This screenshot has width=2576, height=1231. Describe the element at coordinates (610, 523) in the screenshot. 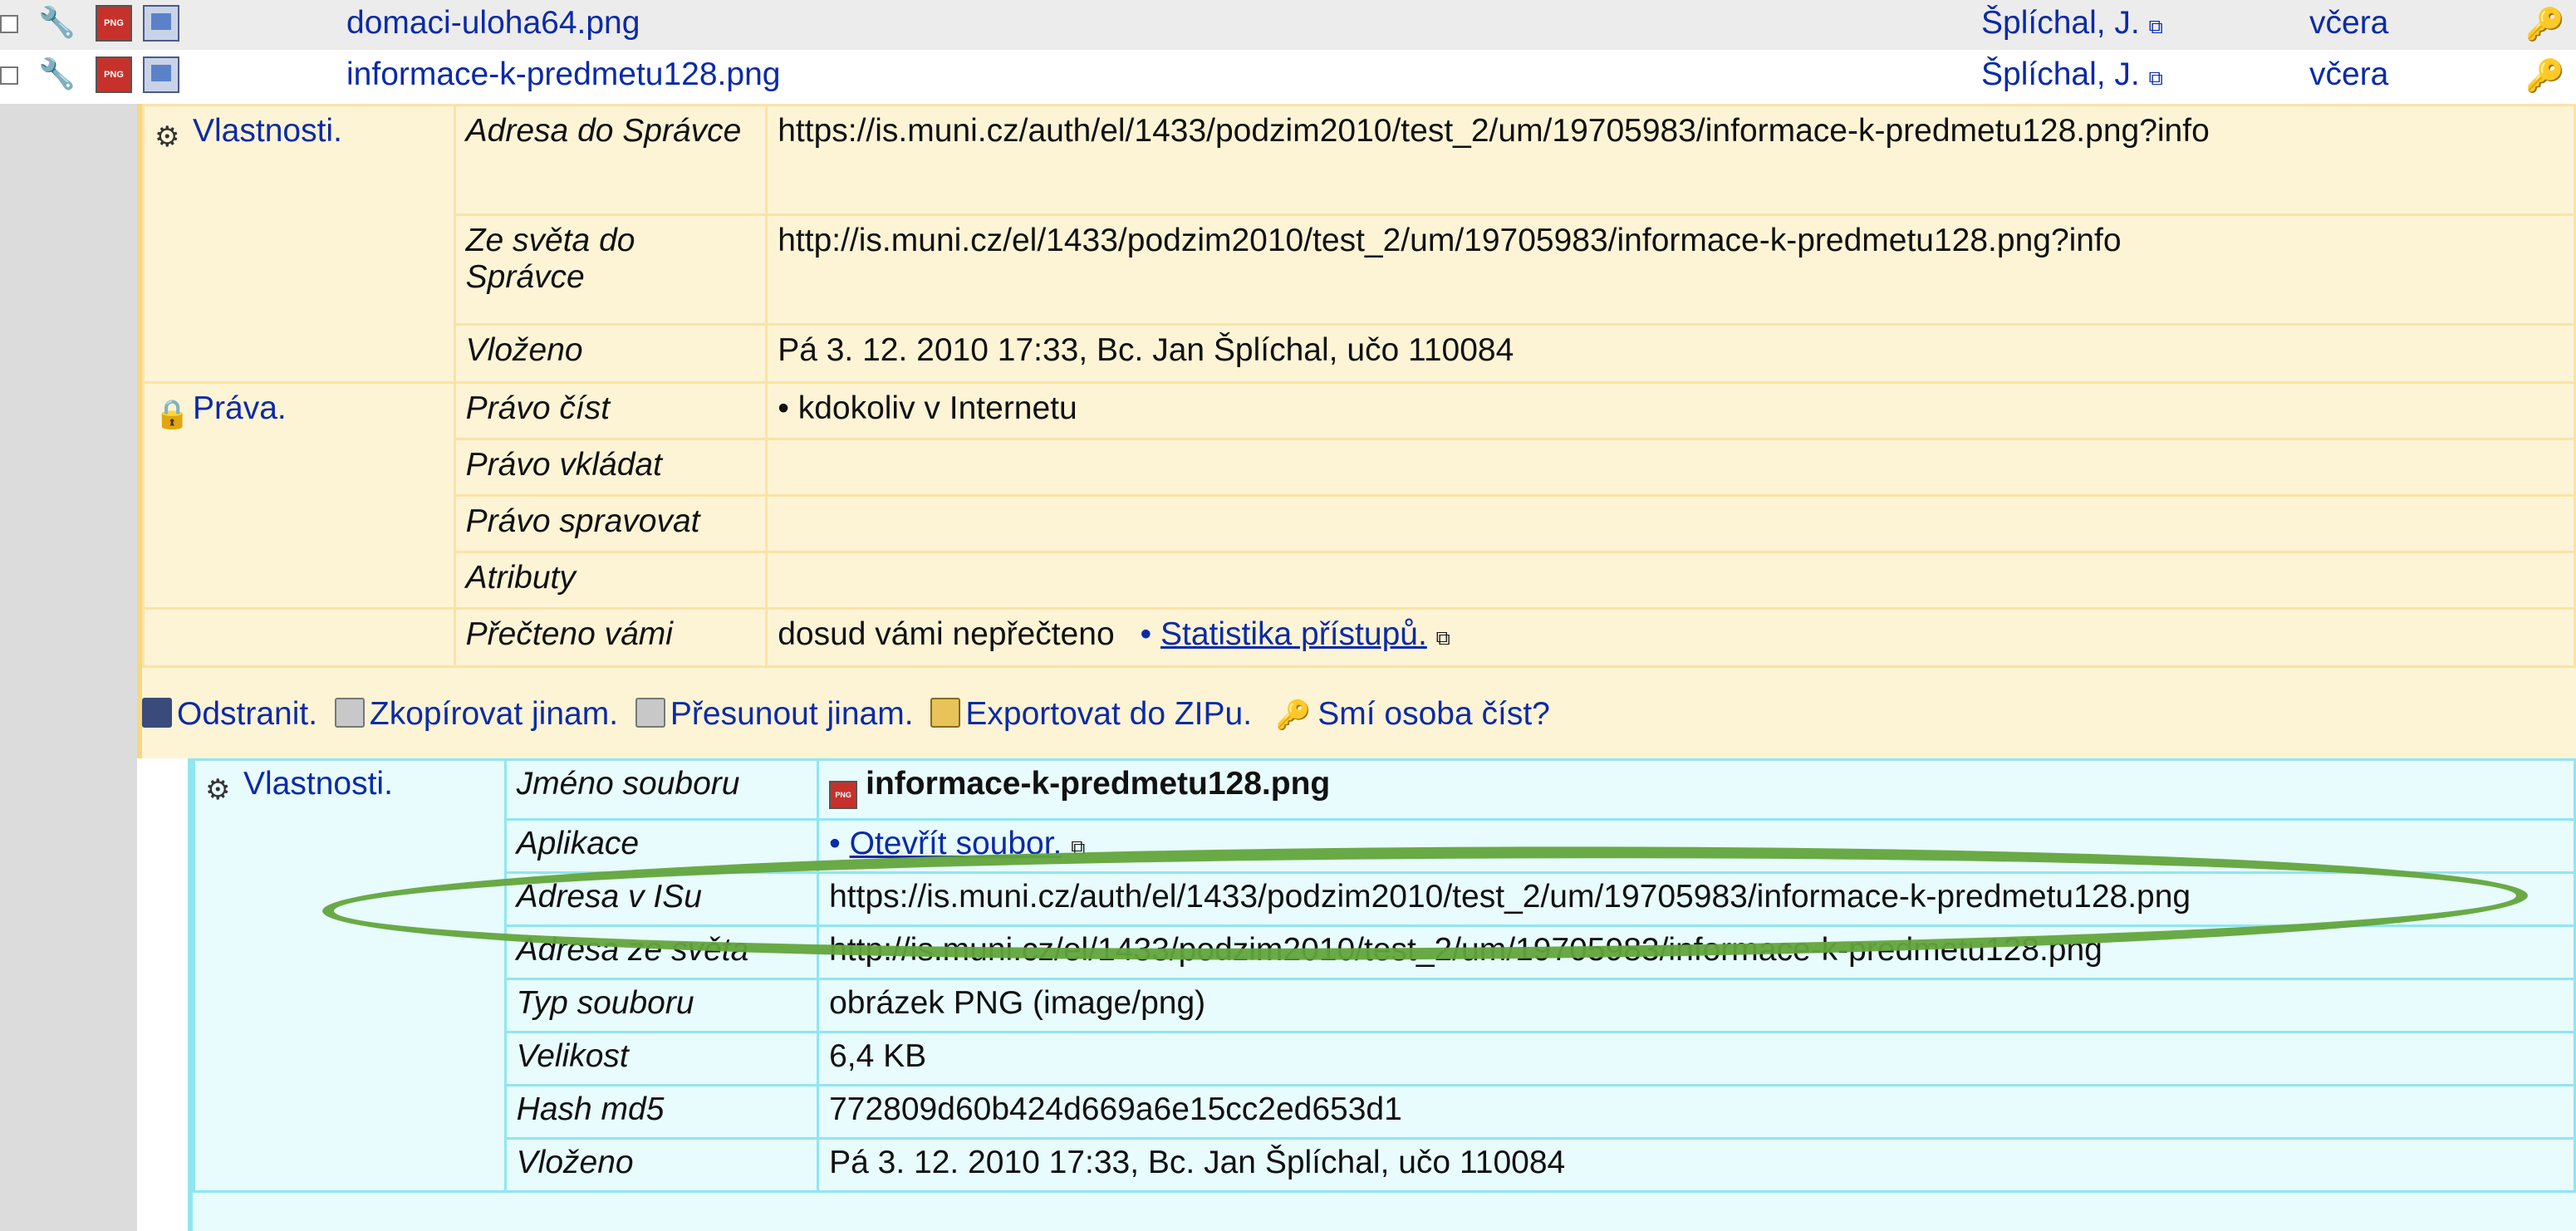

I see `rights-label: Právo spravovat` at that location.